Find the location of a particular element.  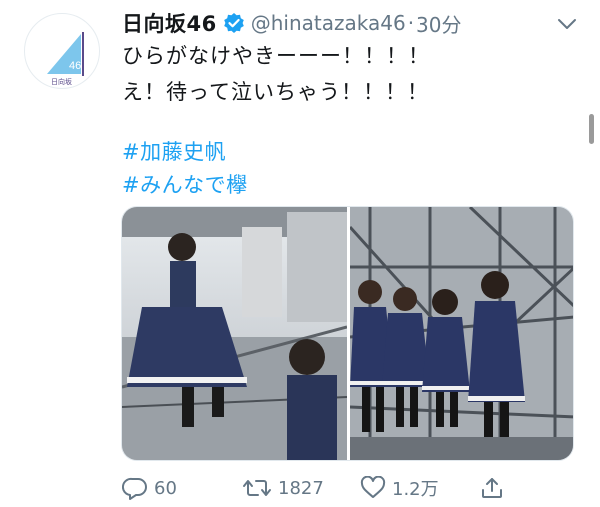

like-button: 1.2万 is located at coordinates (399, 488).